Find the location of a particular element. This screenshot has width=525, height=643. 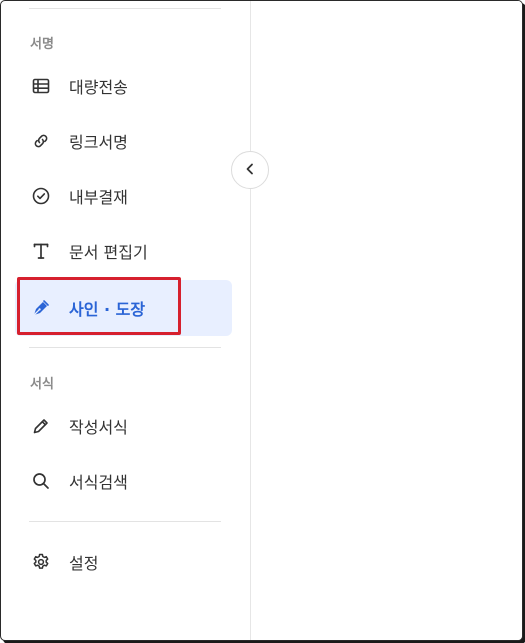

check-circle-icon is located at coordinates (41, 196).